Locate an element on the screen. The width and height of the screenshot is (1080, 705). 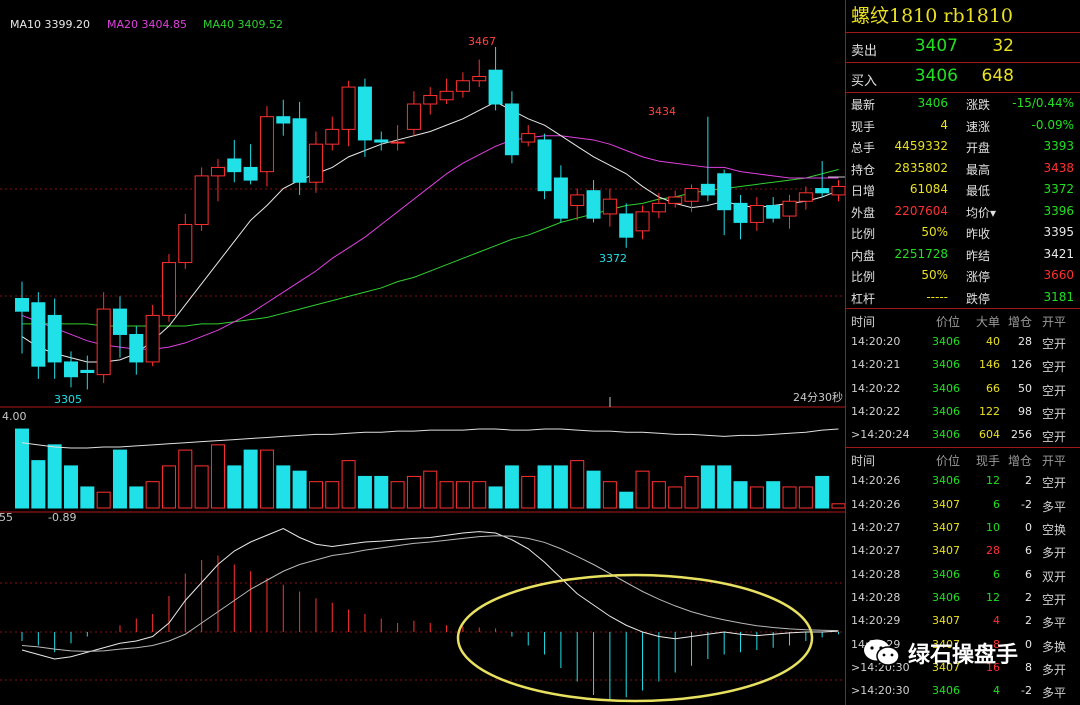
bid-row: 买入 3406 648 is located at coordinates (963, 78).